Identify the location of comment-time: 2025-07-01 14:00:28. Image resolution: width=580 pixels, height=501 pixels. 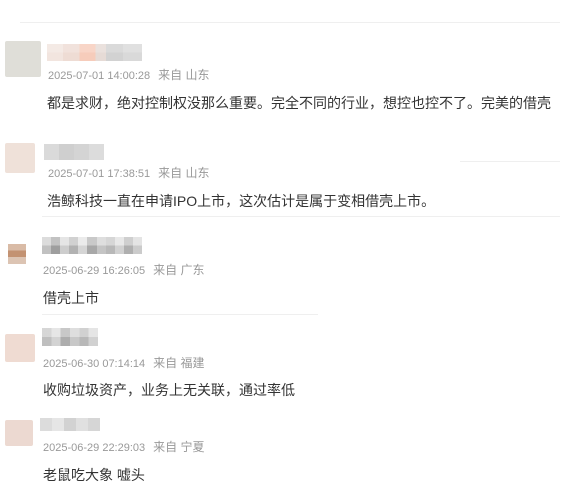
(99, 76).